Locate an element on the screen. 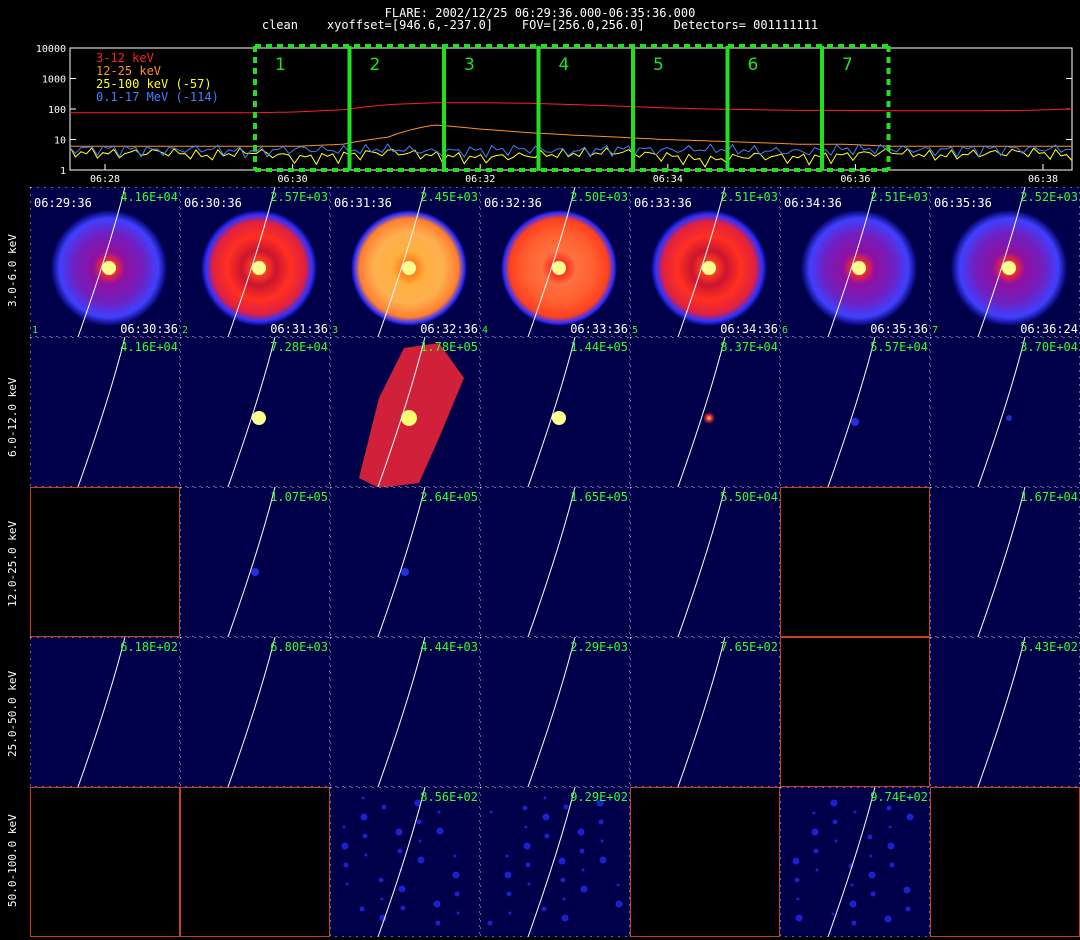 The width and height of the screenshot is (1080, 940). panel-max-value: 5.43E+02 is located at coordinates (1049, 647).